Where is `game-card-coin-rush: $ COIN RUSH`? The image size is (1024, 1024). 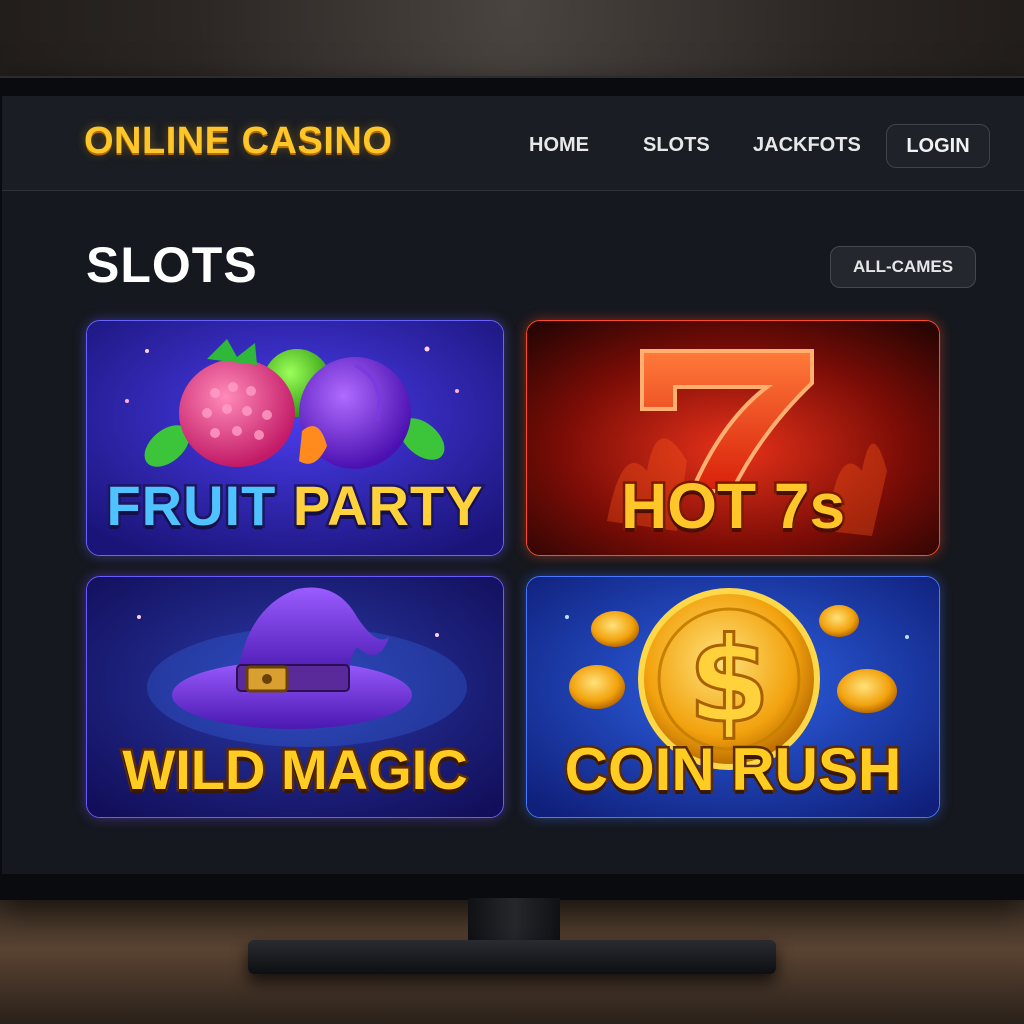 game-card-coin-rush: $ COIN RUSH is located at coordinates (733, 697).